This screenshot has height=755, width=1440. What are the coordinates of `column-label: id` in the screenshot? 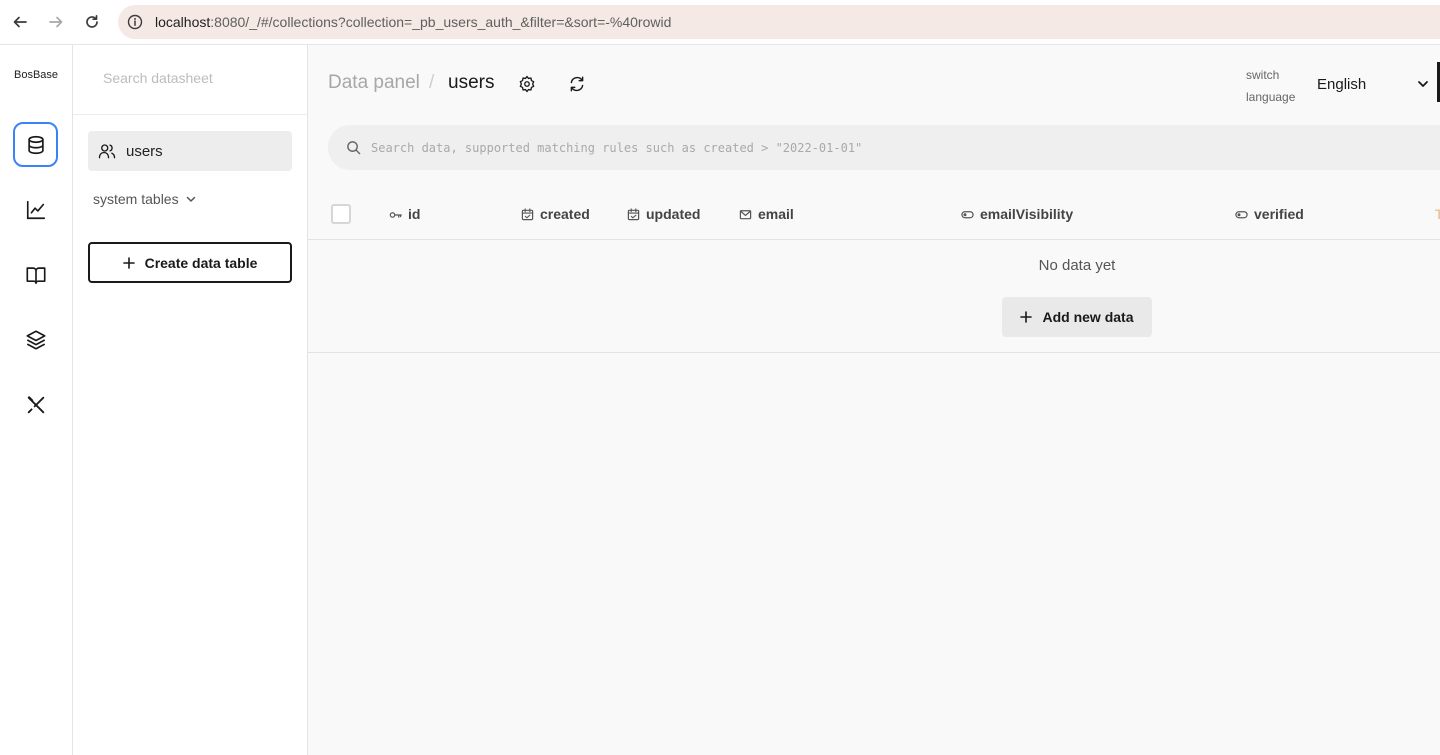 It's located at (414, 214).